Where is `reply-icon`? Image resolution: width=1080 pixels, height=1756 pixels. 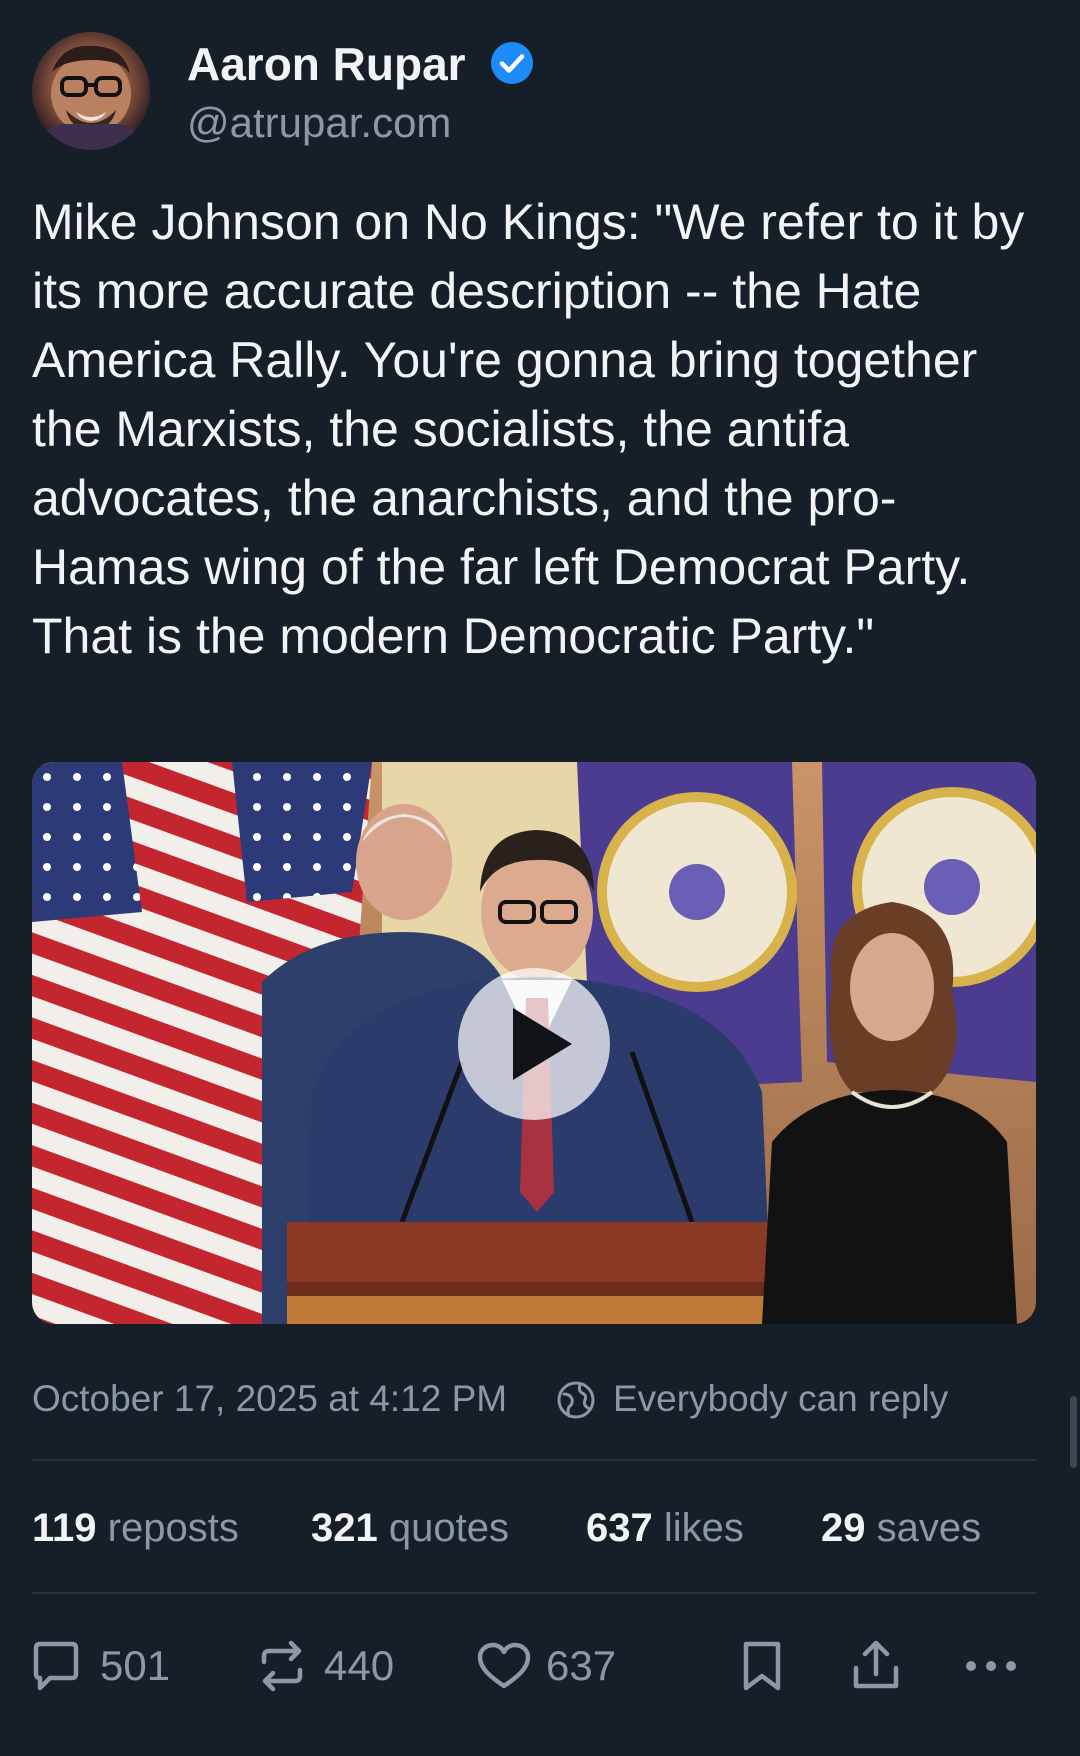
reply-icon is located at coordinates (56, 1666).